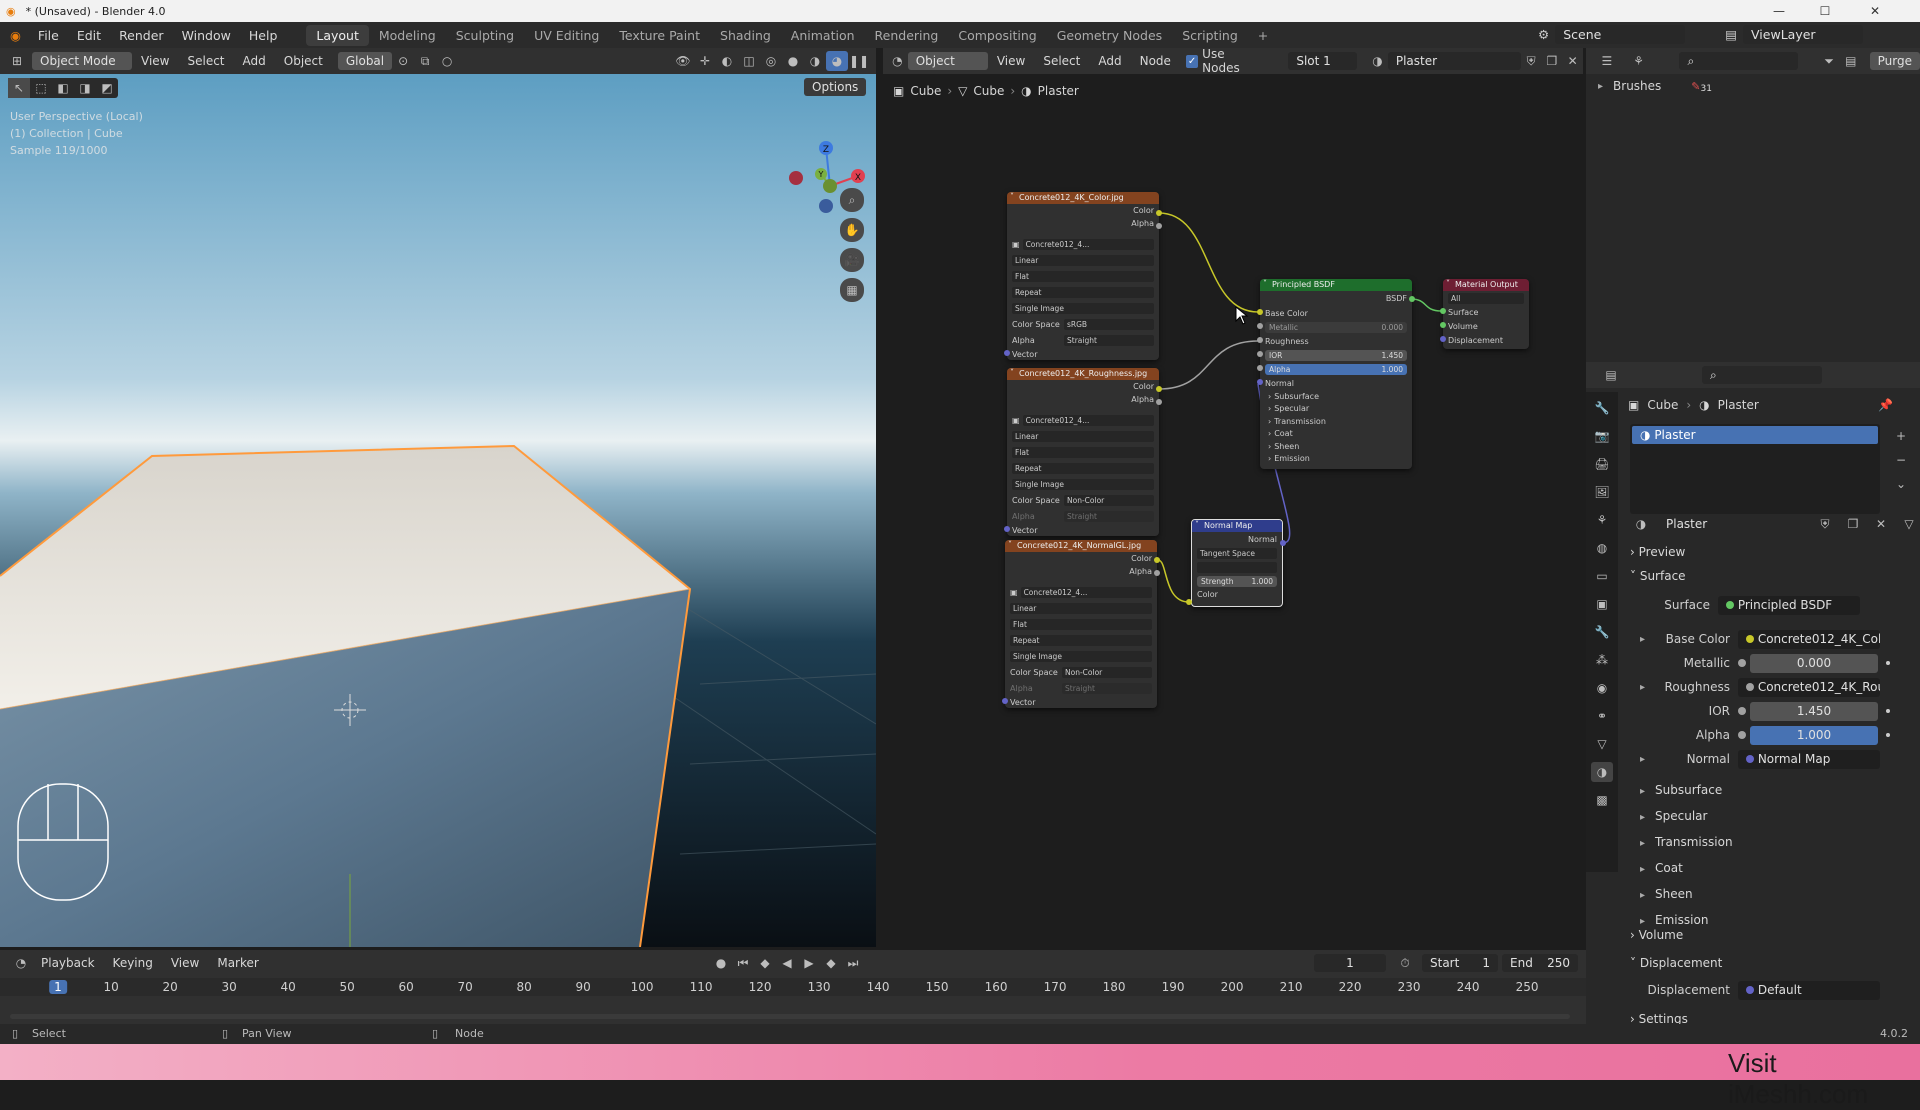 The image size is (1920, 1110). Describe the element at coordinates (835, 87) in the screenshot. I see `options-button: Options` at that location.